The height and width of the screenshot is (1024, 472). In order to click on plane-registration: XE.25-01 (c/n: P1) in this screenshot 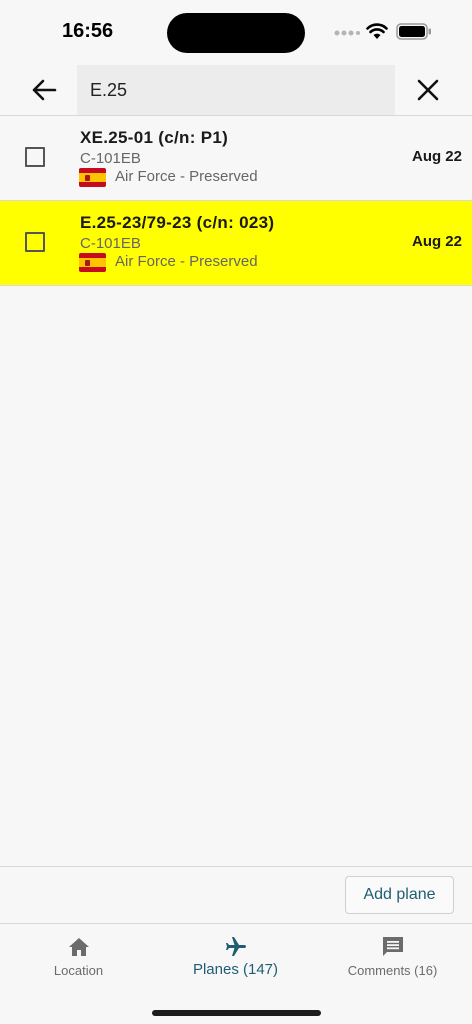, I will do `click(154, 137)`.